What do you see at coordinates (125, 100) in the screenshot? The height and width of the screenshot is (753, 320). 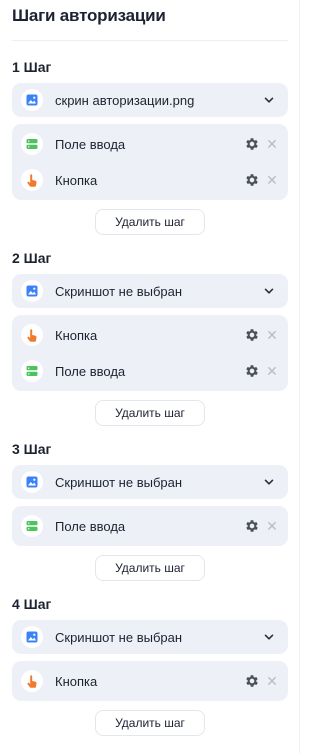 I see `screenshot-select-value: скрин авторизации.png` at bounding box center [125, 100].